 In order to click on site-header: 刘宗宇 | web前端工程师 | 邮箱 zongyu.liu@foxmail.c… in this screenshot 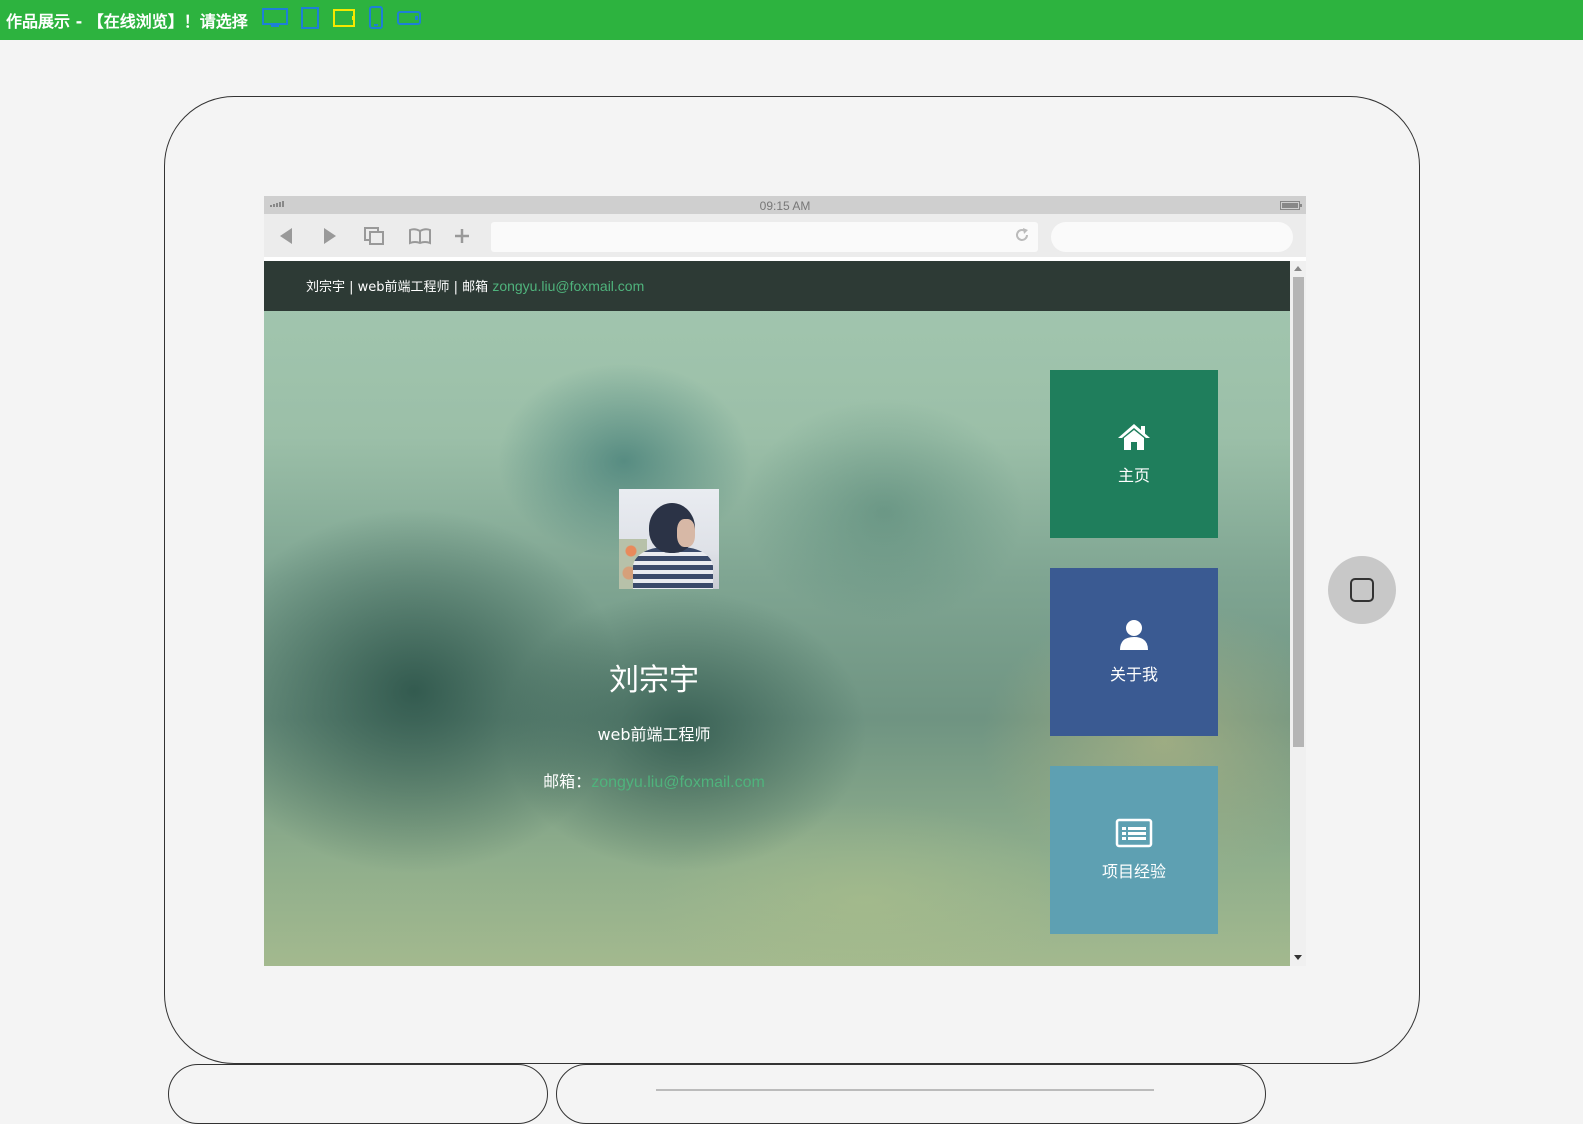, I will do `click(777, 286)`.